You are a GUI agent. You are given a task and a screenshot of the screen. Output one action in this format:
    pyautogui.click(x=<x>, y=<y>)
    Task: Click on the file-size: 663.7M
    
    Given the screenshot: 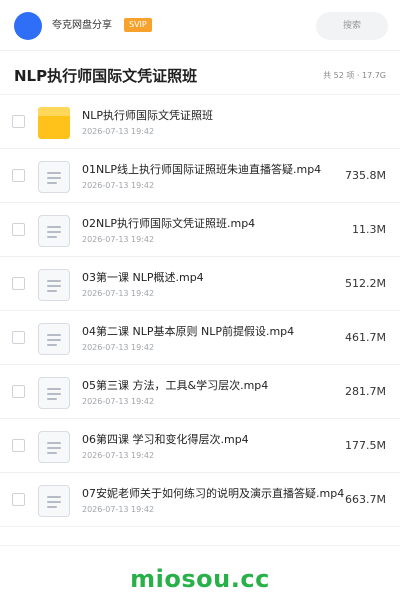 What is the action you would take?
    pyautogui.click(x=365, y=499)
    